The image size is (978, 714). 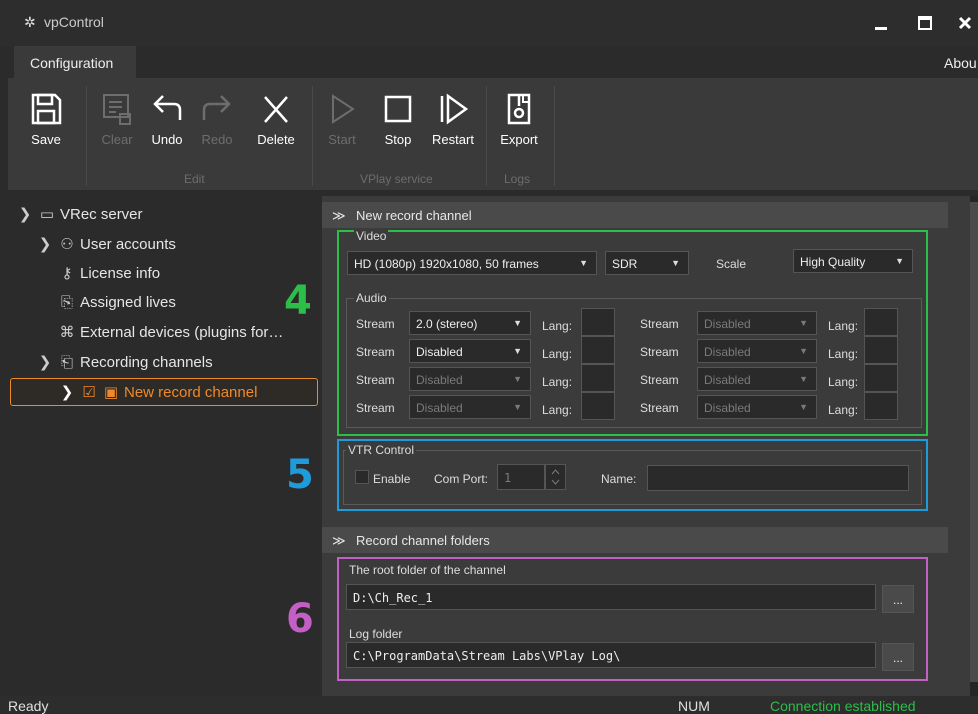 I want to click on tree-node-vrec-server: ❯ ▭ VRec server, so click(x=79, y=214).